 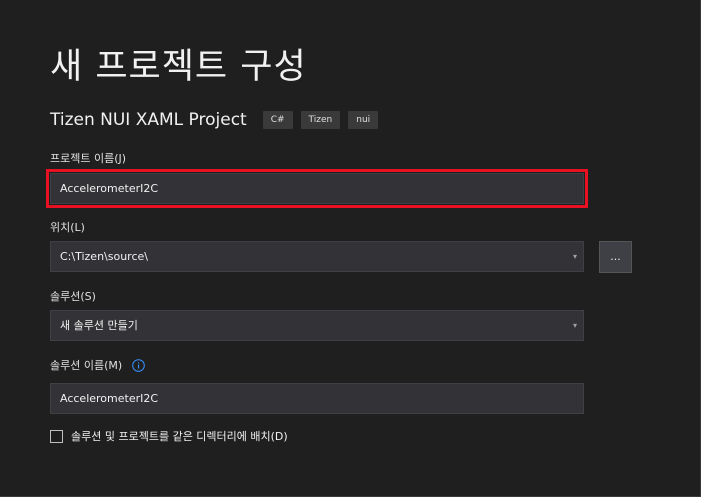 What do you see at coordinates (109, 398) in the screenshot?
I see `solution-name-value: AccelerometerI2C` at bounding box center [109, 398].